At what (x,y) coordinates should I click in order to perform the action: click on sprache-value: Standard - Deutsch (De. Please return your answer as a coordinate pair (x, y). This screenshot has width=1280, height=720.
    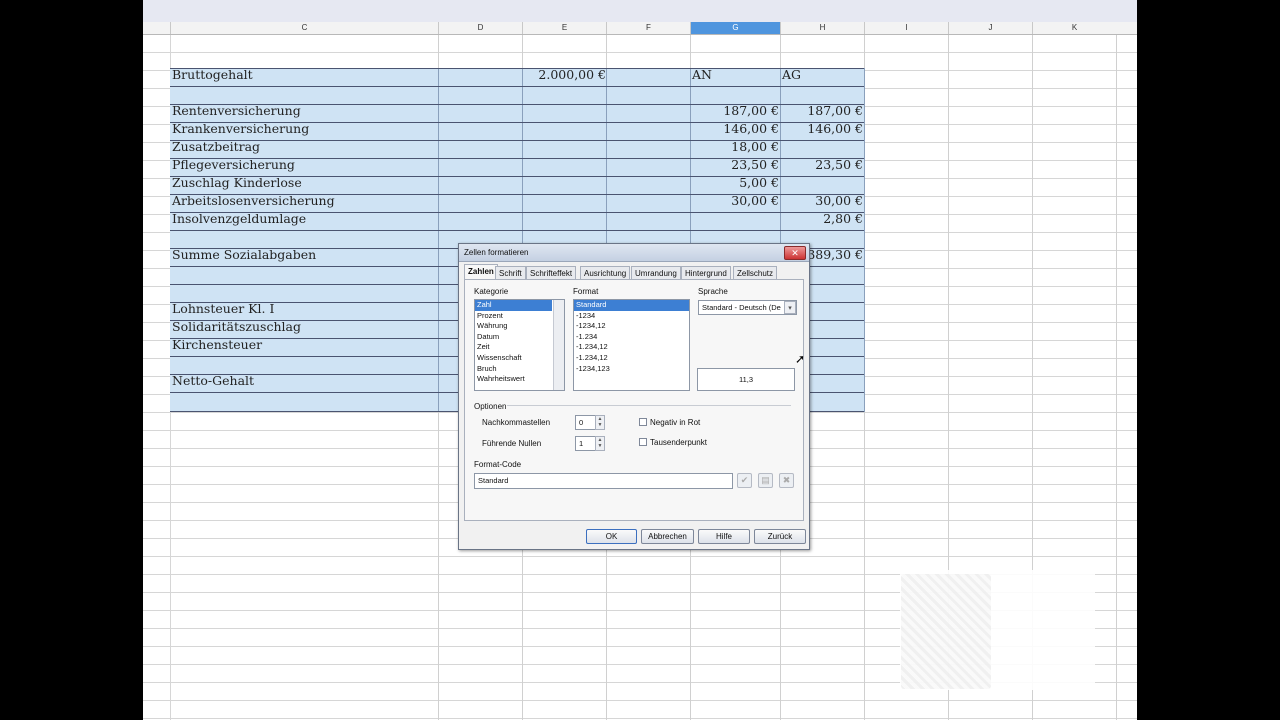
    Looking at the image, I should click on (741, 307).